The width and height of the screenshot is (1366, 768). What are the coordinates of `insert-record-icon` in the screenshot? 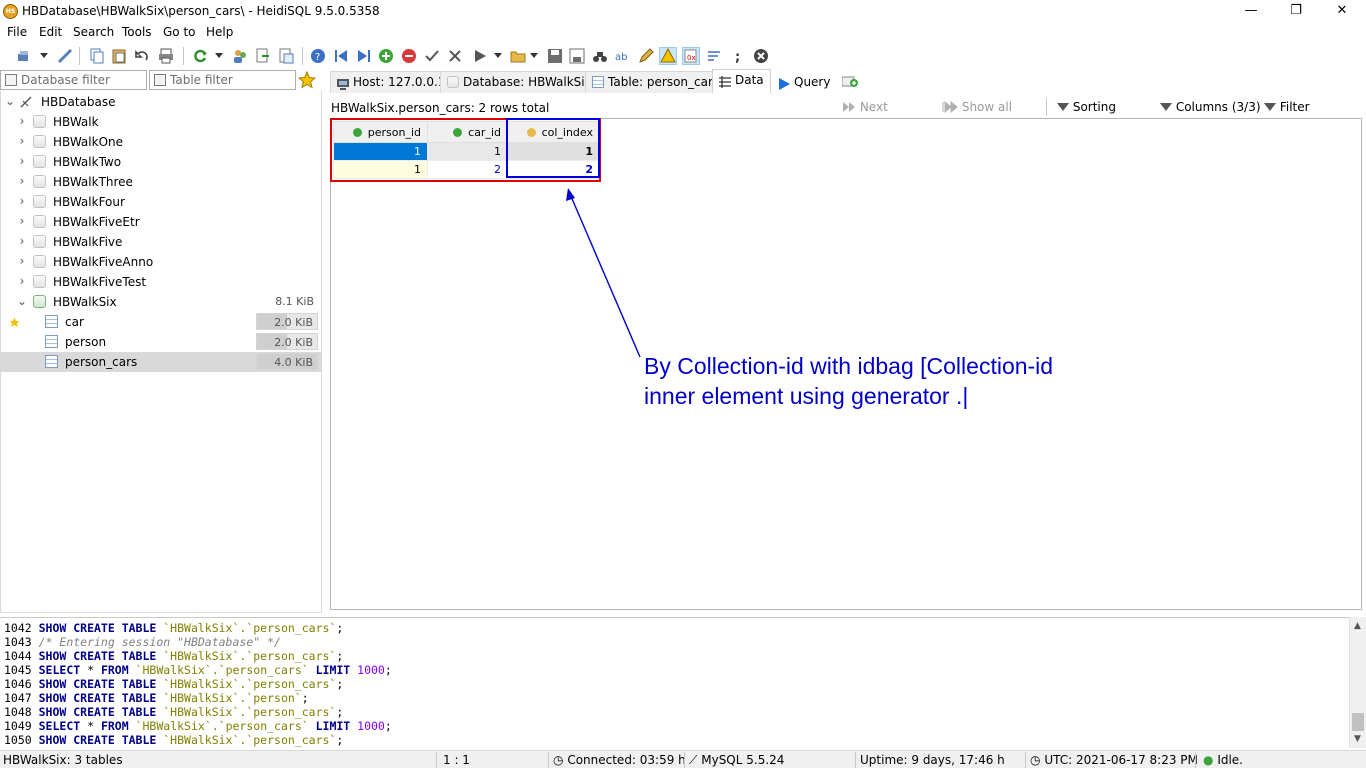 It's located at (386, 56).